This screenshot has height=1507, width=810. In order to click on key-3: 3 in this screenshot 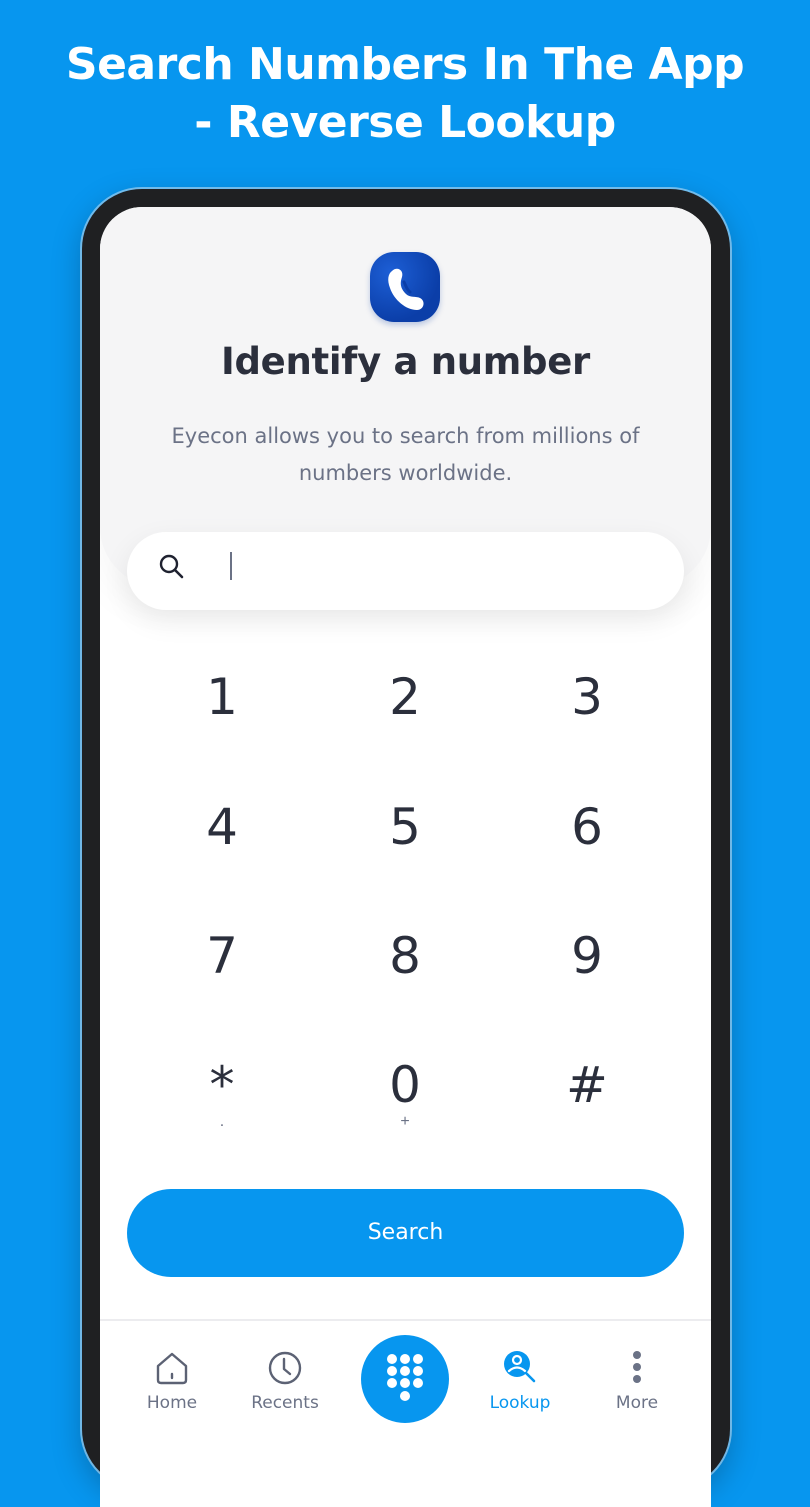, I will do `click(587, 692)`.